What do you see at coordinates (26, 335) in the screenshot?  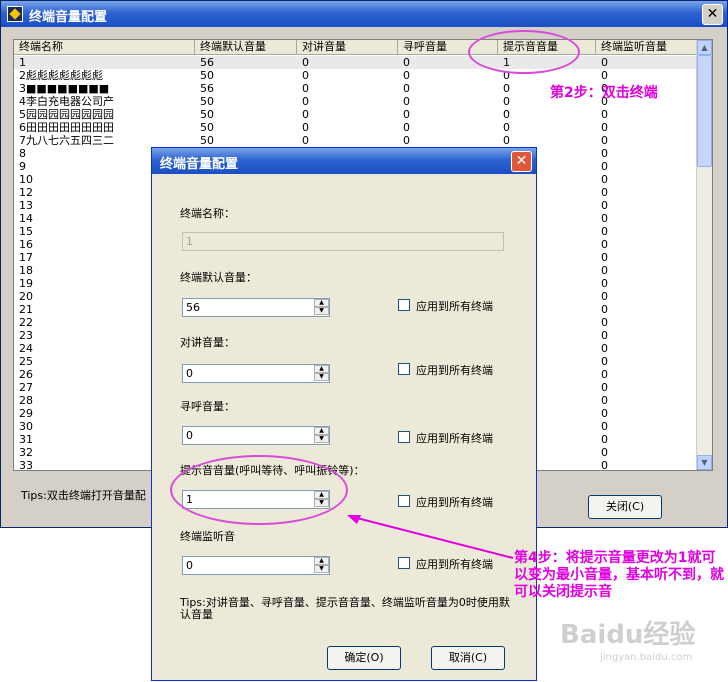 I see `table-cell: 23` at bounding box center [26, 335].